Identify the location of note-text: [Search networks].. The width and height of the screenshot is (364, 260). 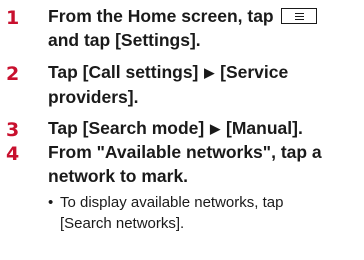
(122, 223).